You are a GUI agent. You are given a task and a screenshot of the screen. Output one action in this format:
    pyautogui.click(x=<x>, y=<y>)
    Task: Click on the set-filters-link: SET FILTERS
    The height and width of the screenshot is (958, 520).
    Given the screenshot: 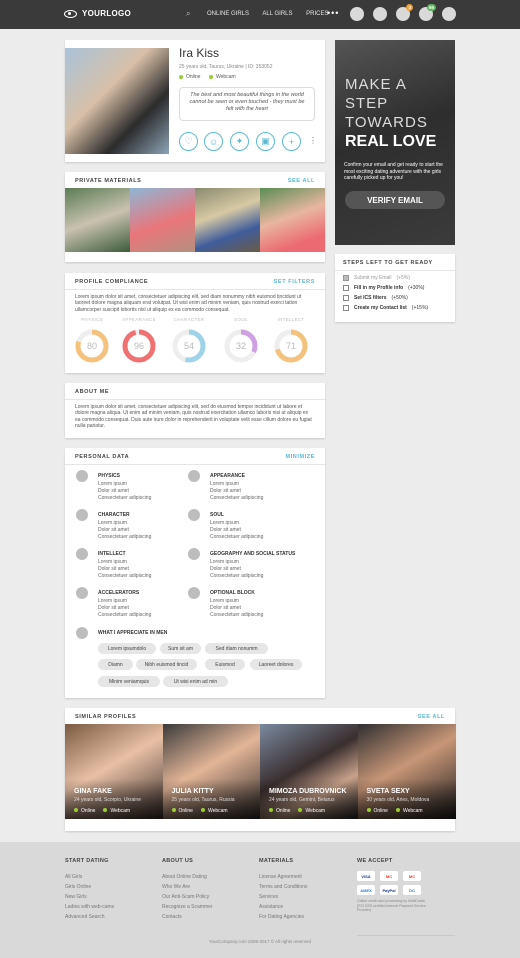 What is the action you would take?
    pyautogui.click(x=294, y=282)
    